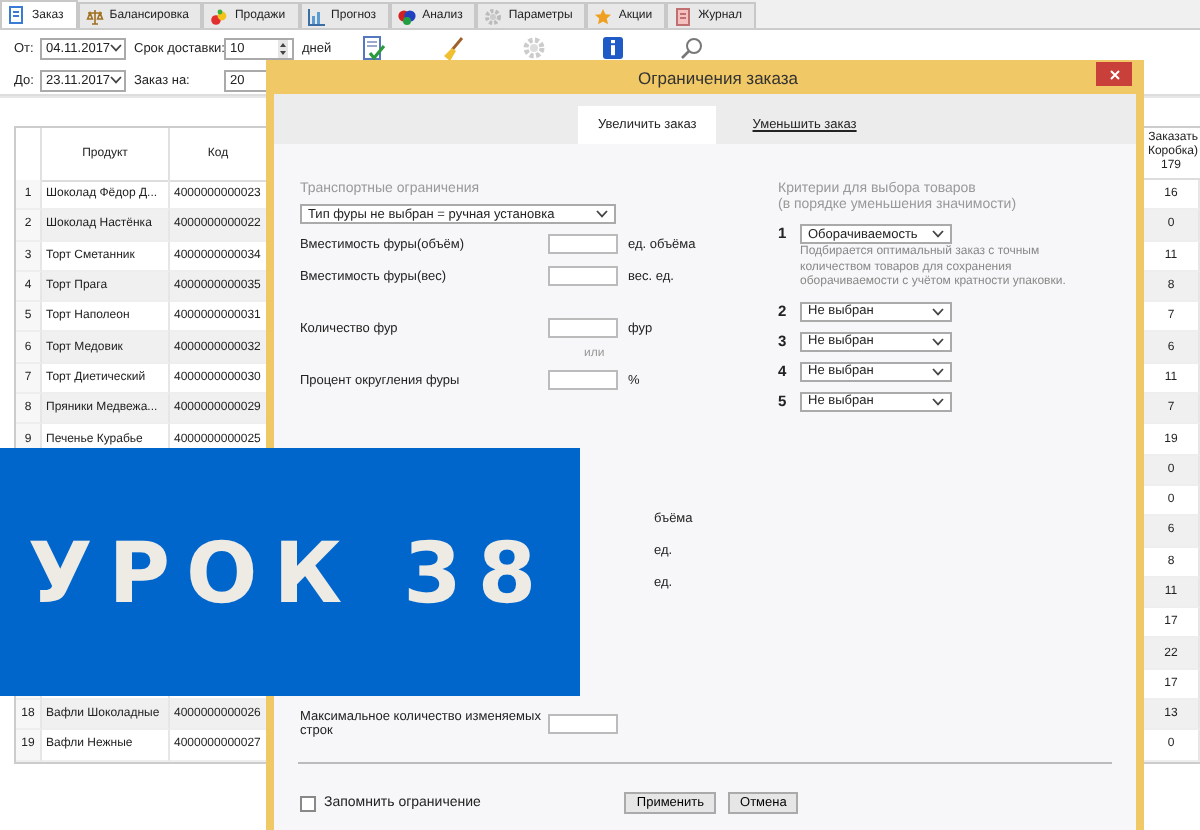  I want to click on close-icon, so click(1114, 74).